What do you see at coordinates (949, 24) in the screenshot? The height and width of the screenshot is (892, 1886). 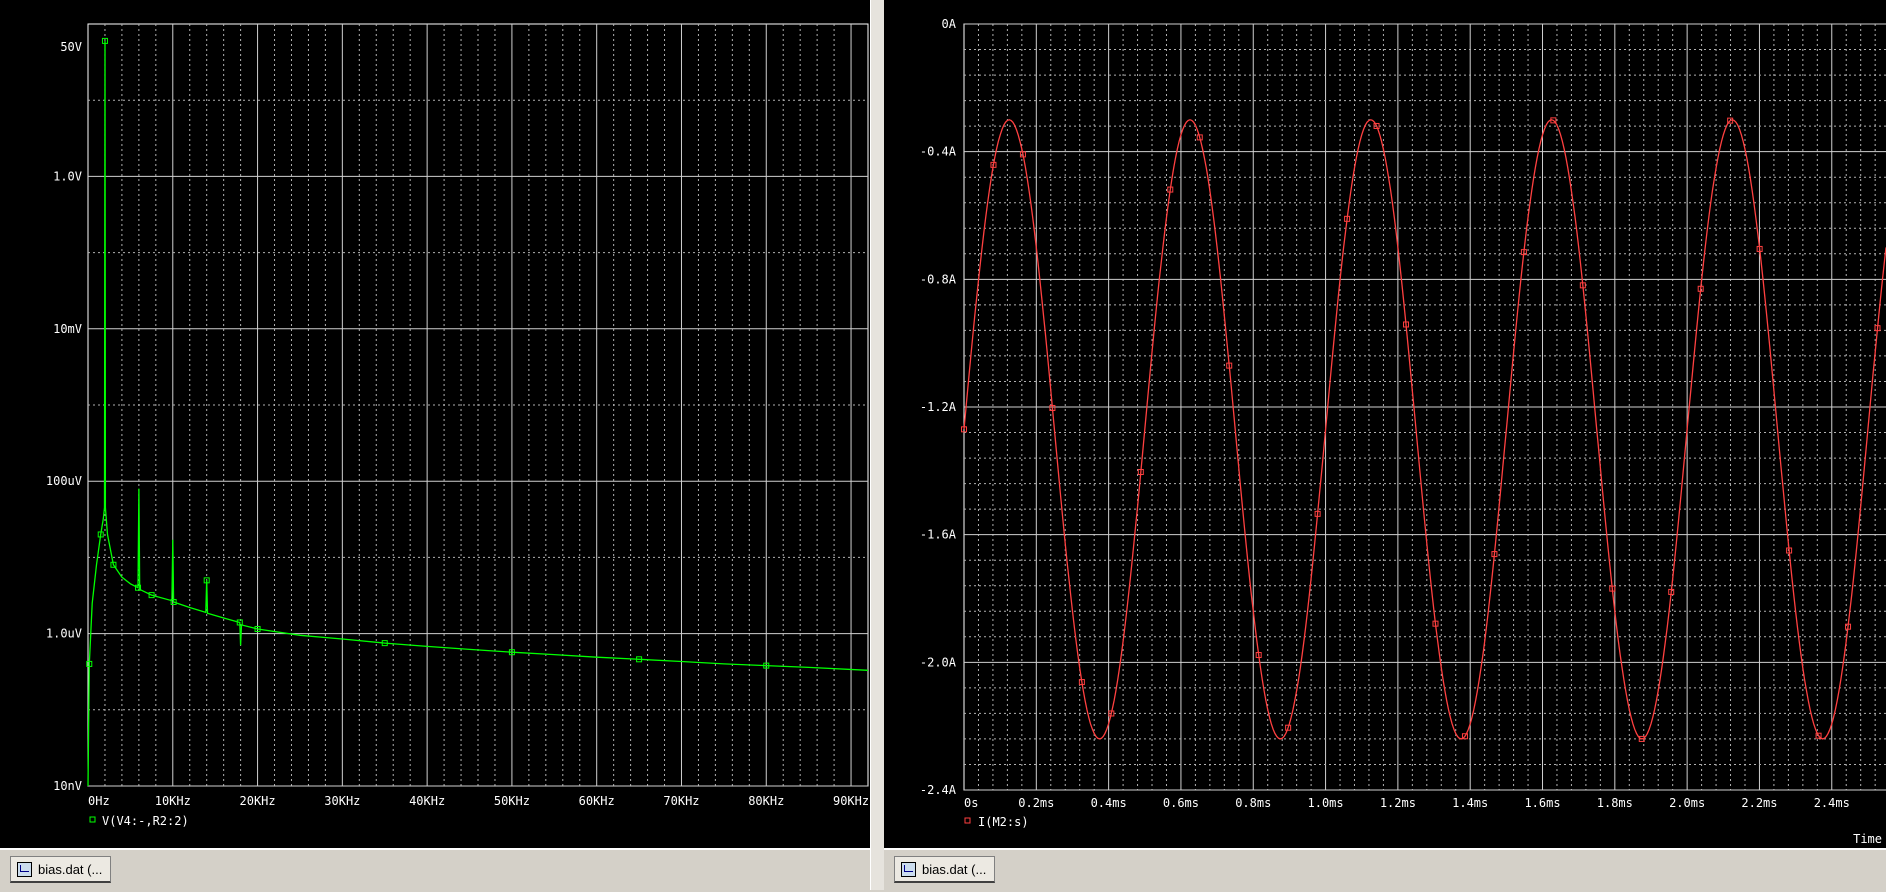 I see `y-tick-label: 0A` at bounding box center [949, 24].